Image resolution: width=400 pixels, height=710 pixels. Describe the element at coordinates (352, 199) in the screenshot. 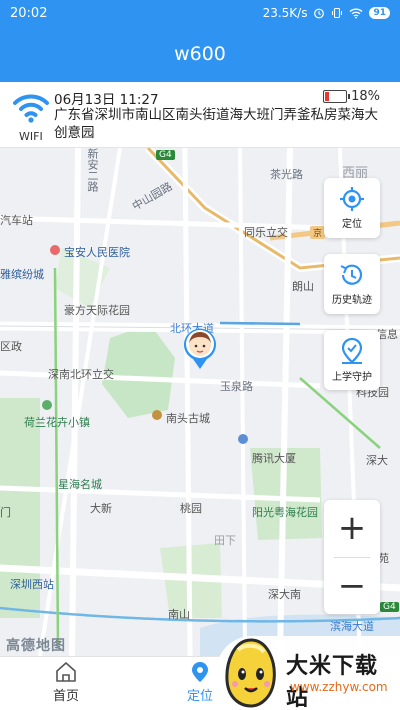

I see `crosshair-icon` at that location.